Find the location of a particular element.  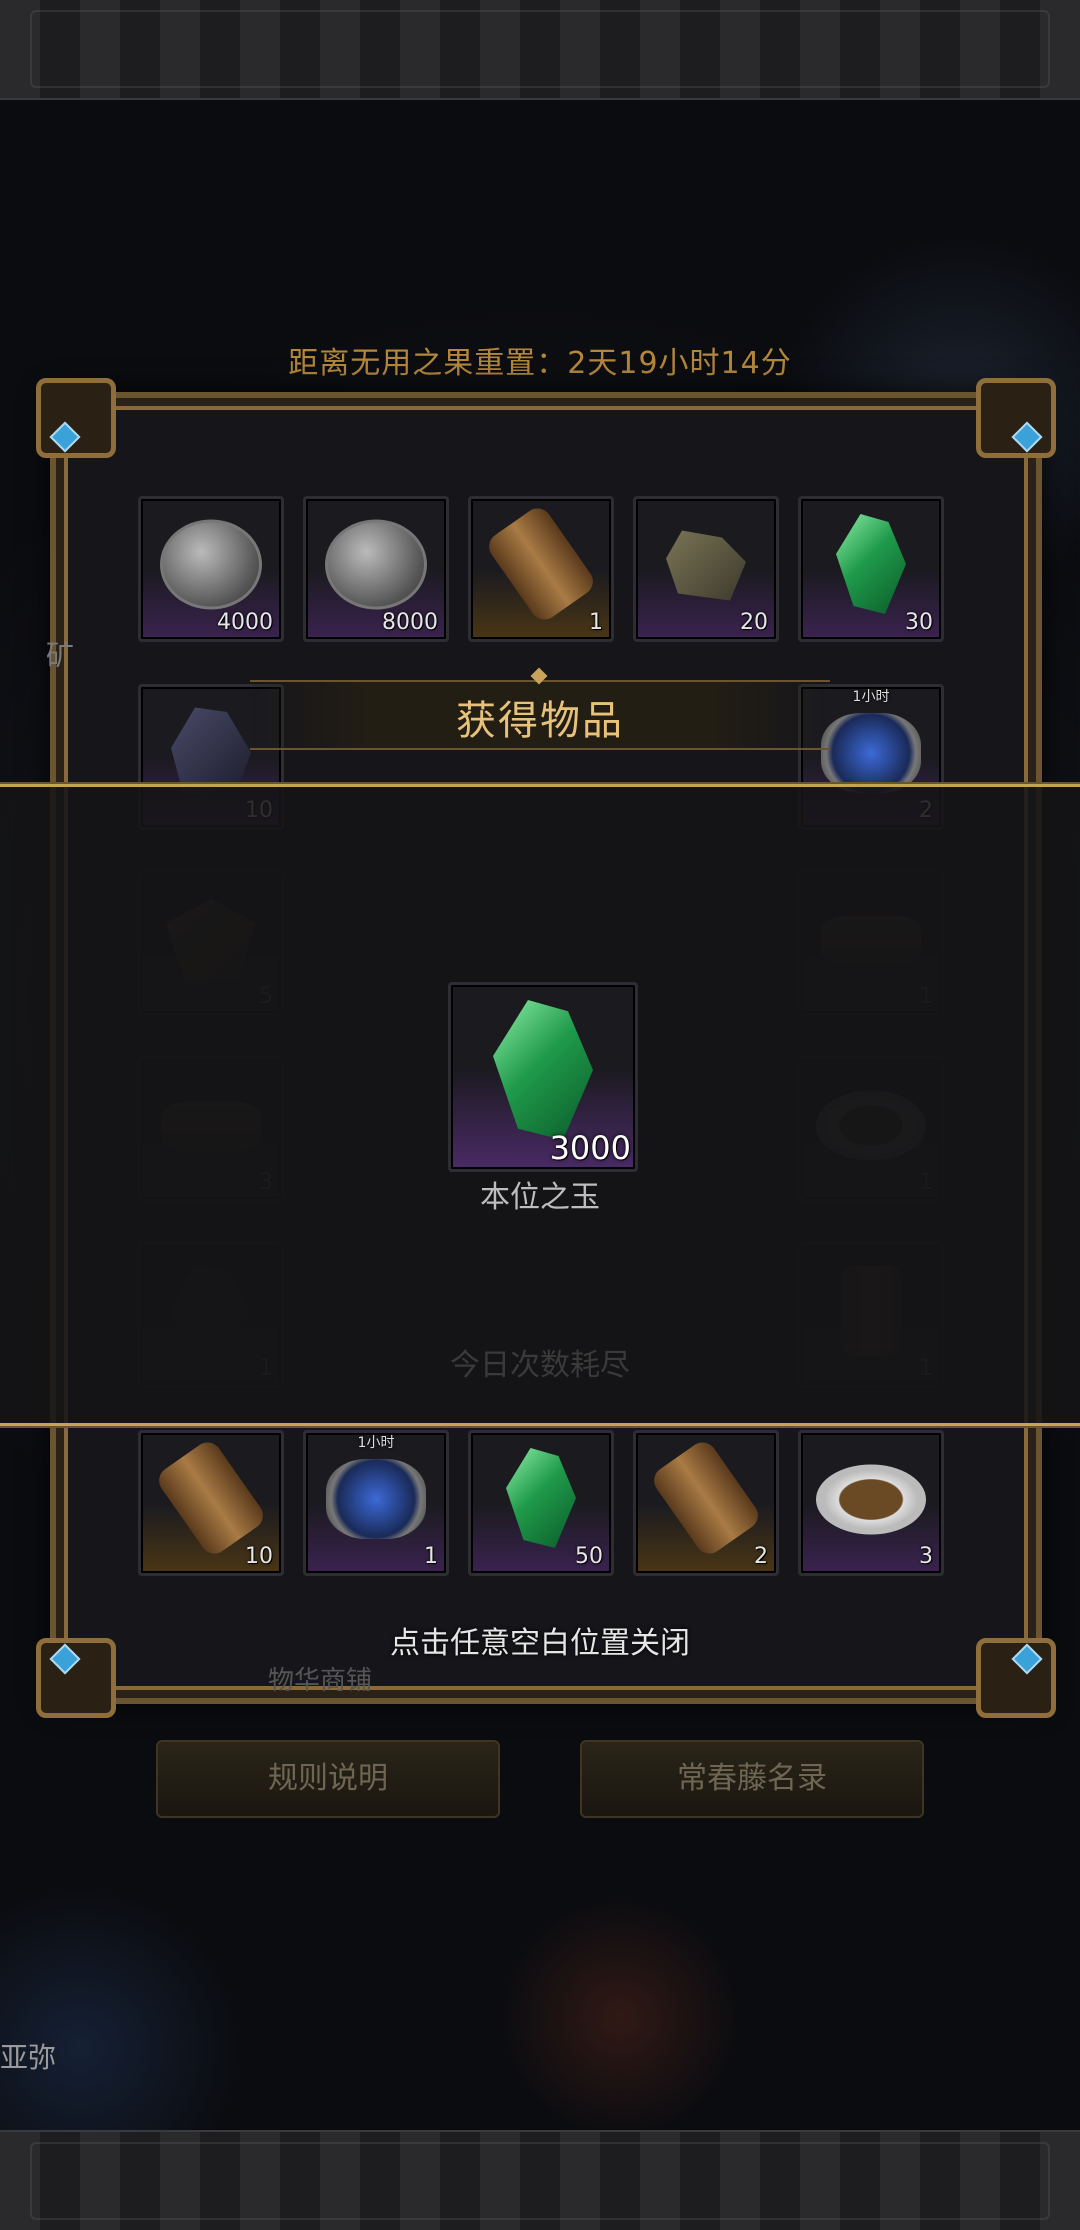

item-count: 20 is located at coordinates (754, 622).